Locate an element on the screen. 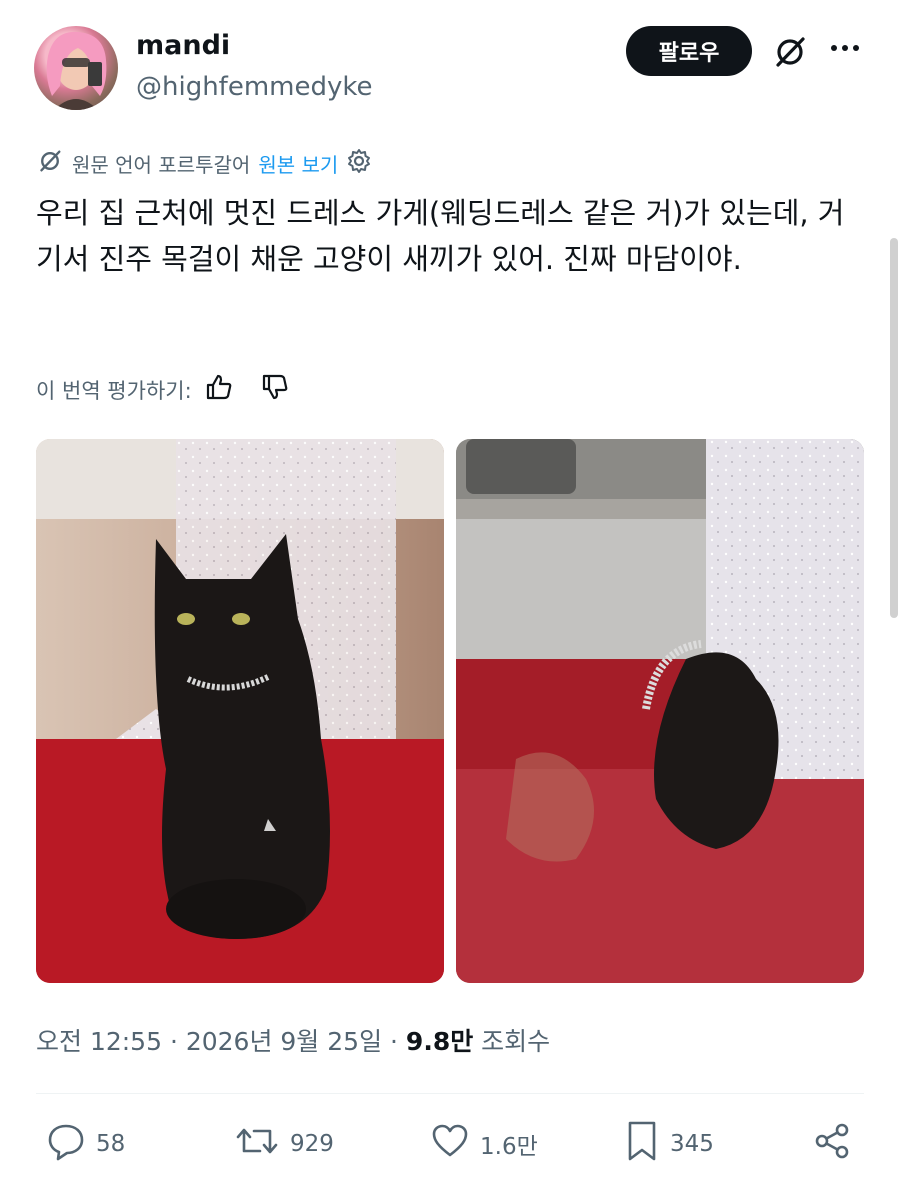 The width and height of the screenshot is (900, 1178). views-count: 9.8만 is located at coordinates (439, 1041).